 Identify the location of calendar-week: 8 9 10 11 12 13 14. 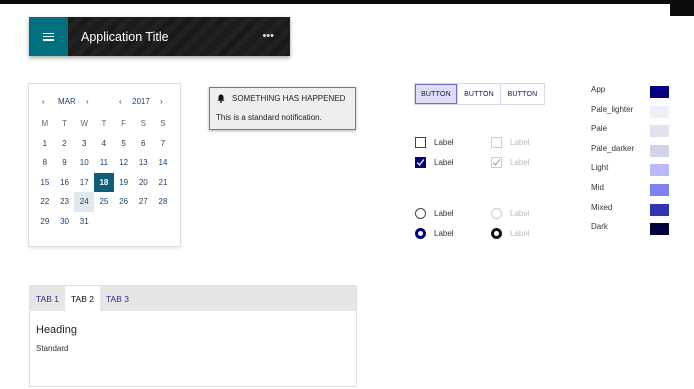
(104, 163).